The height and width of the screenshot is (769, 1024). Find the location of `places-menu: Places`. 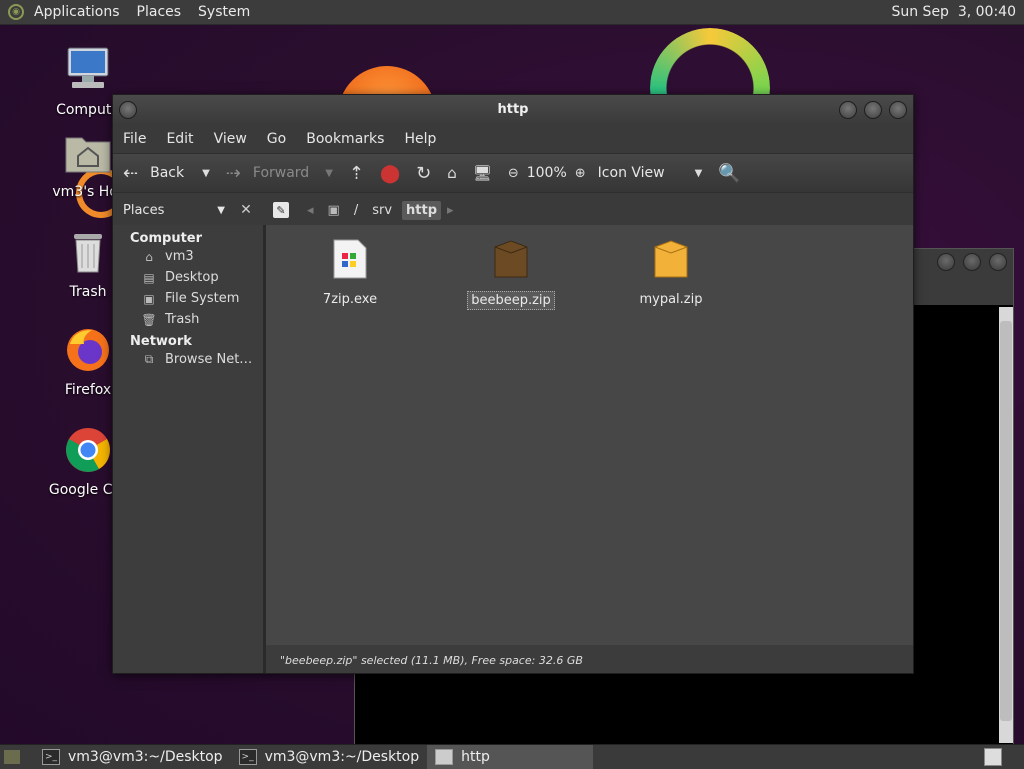

places-menu: Places is located at coordinates (159, 12).